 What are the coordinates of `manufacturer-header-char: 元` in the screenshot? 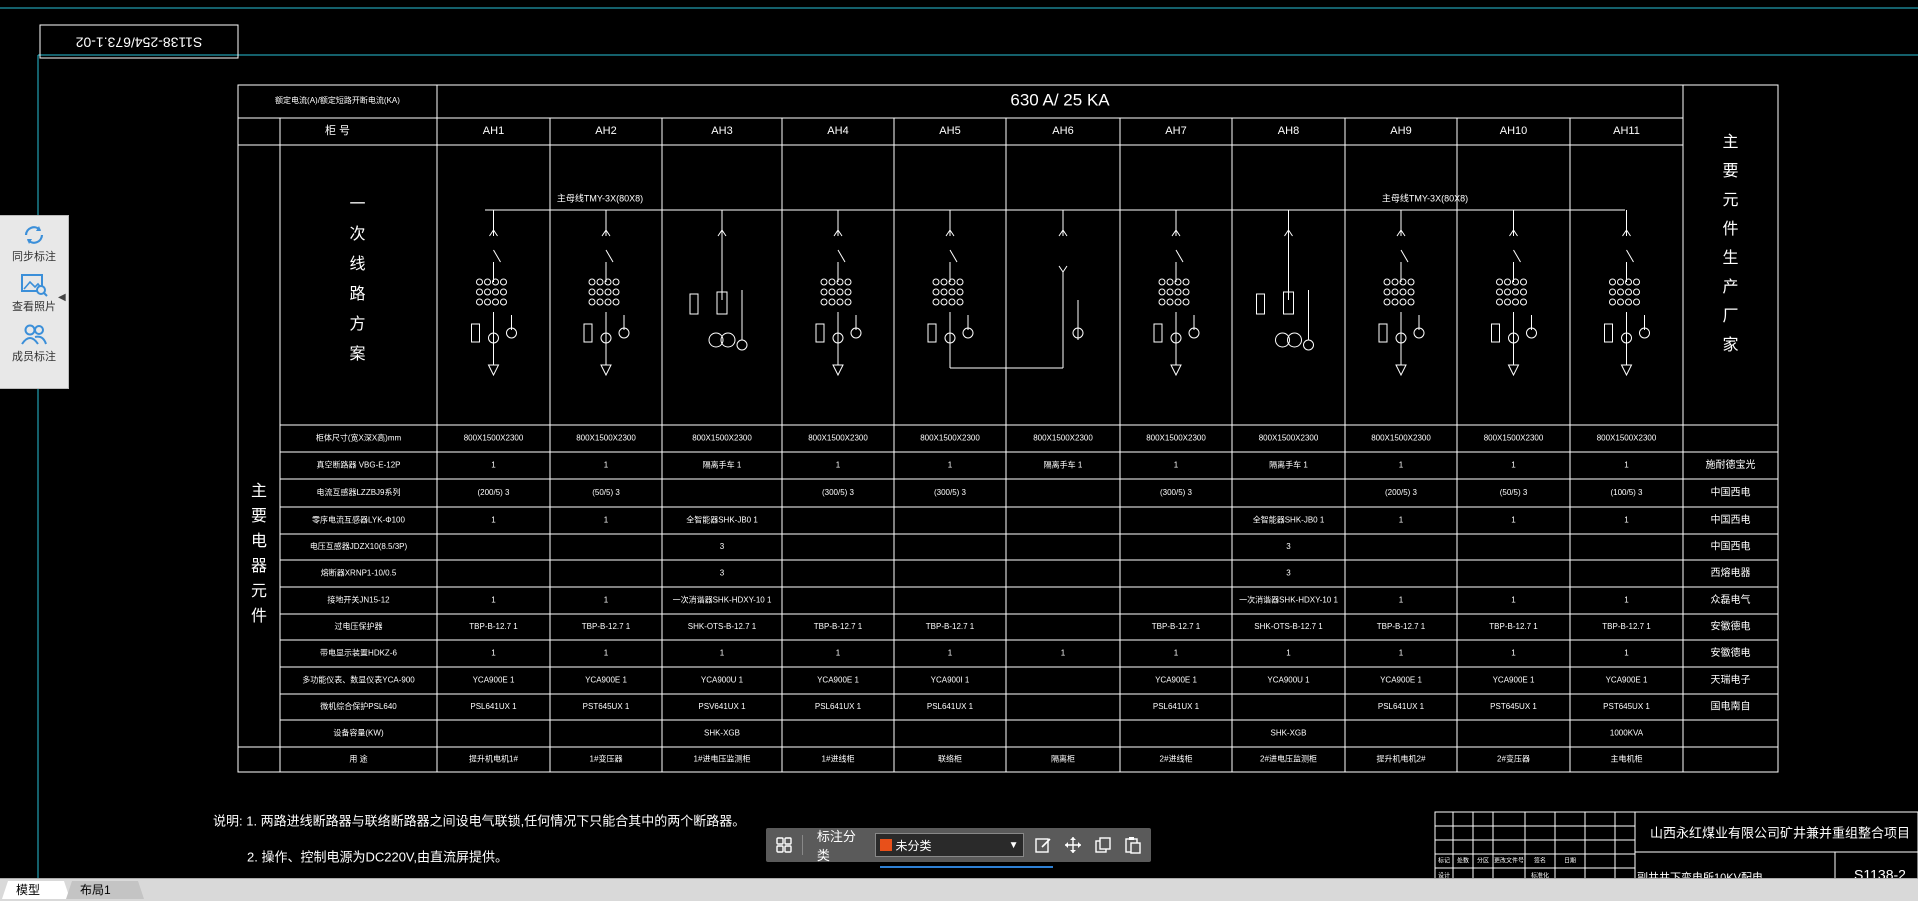 It's located at (1730, 200).